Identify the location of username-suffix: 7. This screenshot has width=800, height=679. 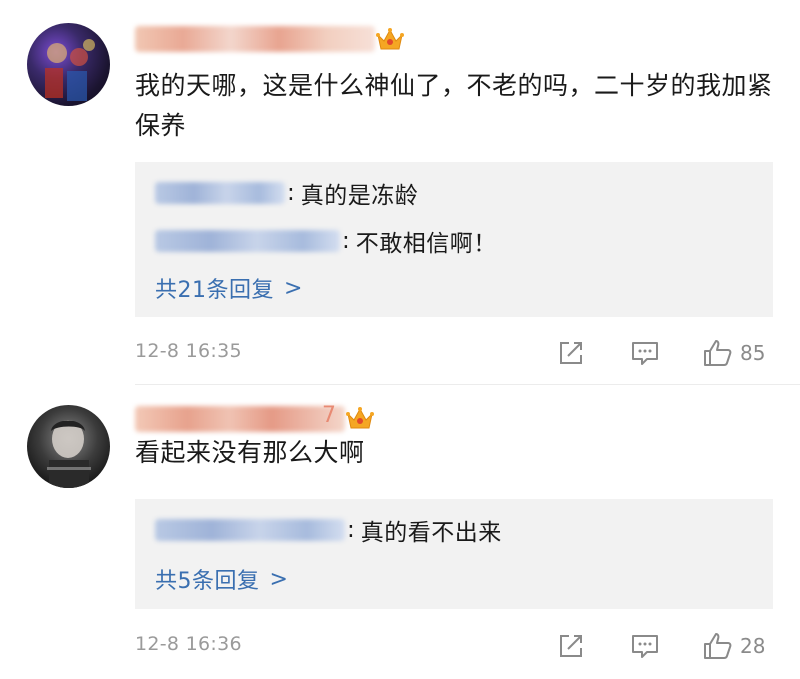
(329, 415).